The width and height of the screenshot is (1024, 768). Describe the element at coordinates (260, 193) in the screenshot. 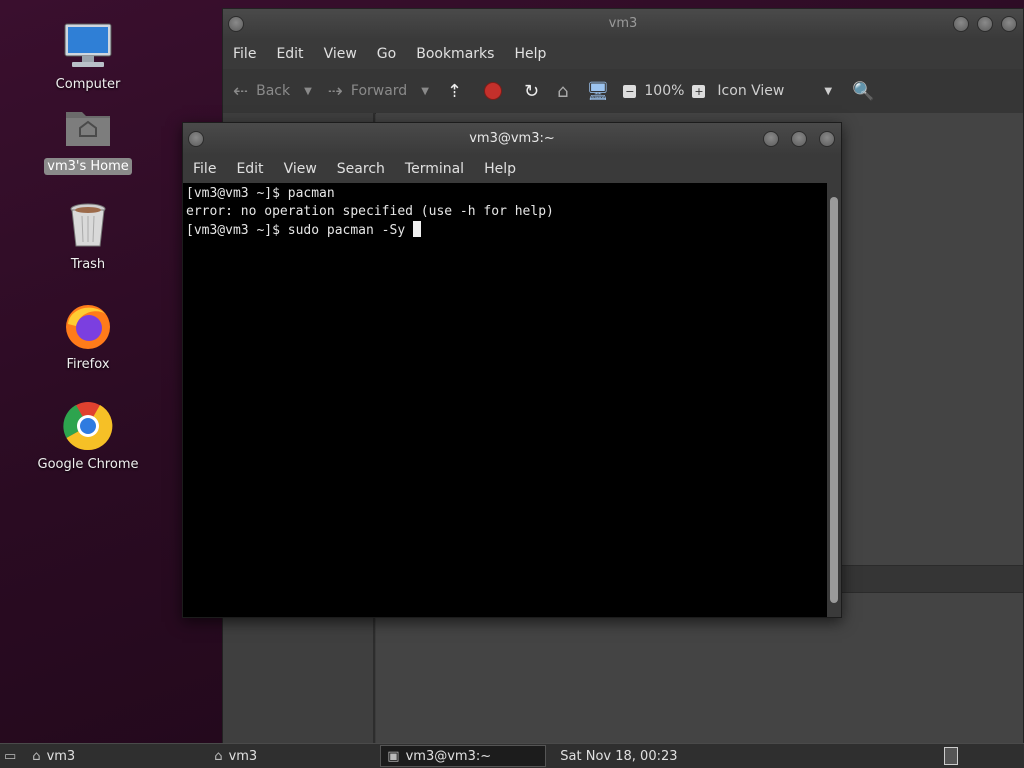

I see `terminal-line: [vm3@vm3 ~]$ pacman` at that location.